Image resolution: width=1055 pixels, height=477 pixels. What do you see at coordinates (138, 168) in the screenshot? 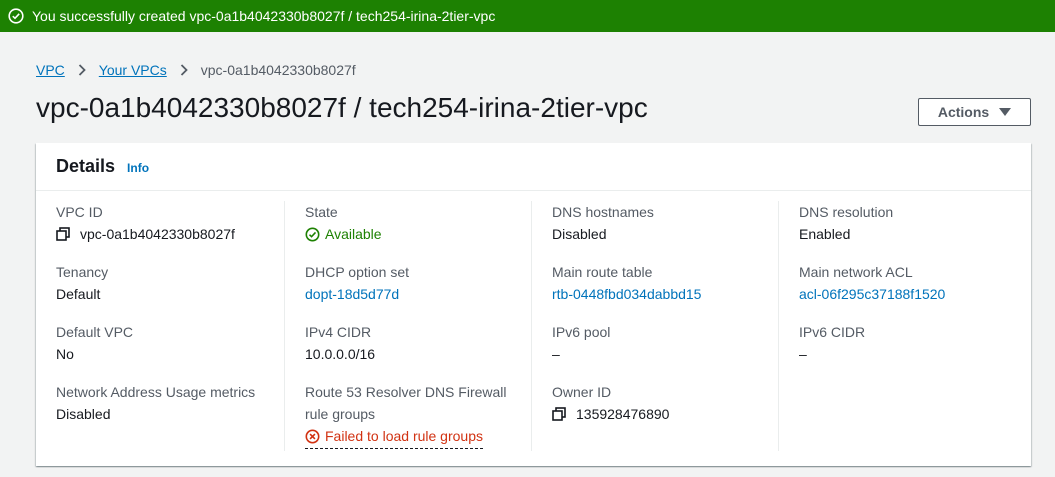
I see `info-link: Info` at bounding box center [138, 168].